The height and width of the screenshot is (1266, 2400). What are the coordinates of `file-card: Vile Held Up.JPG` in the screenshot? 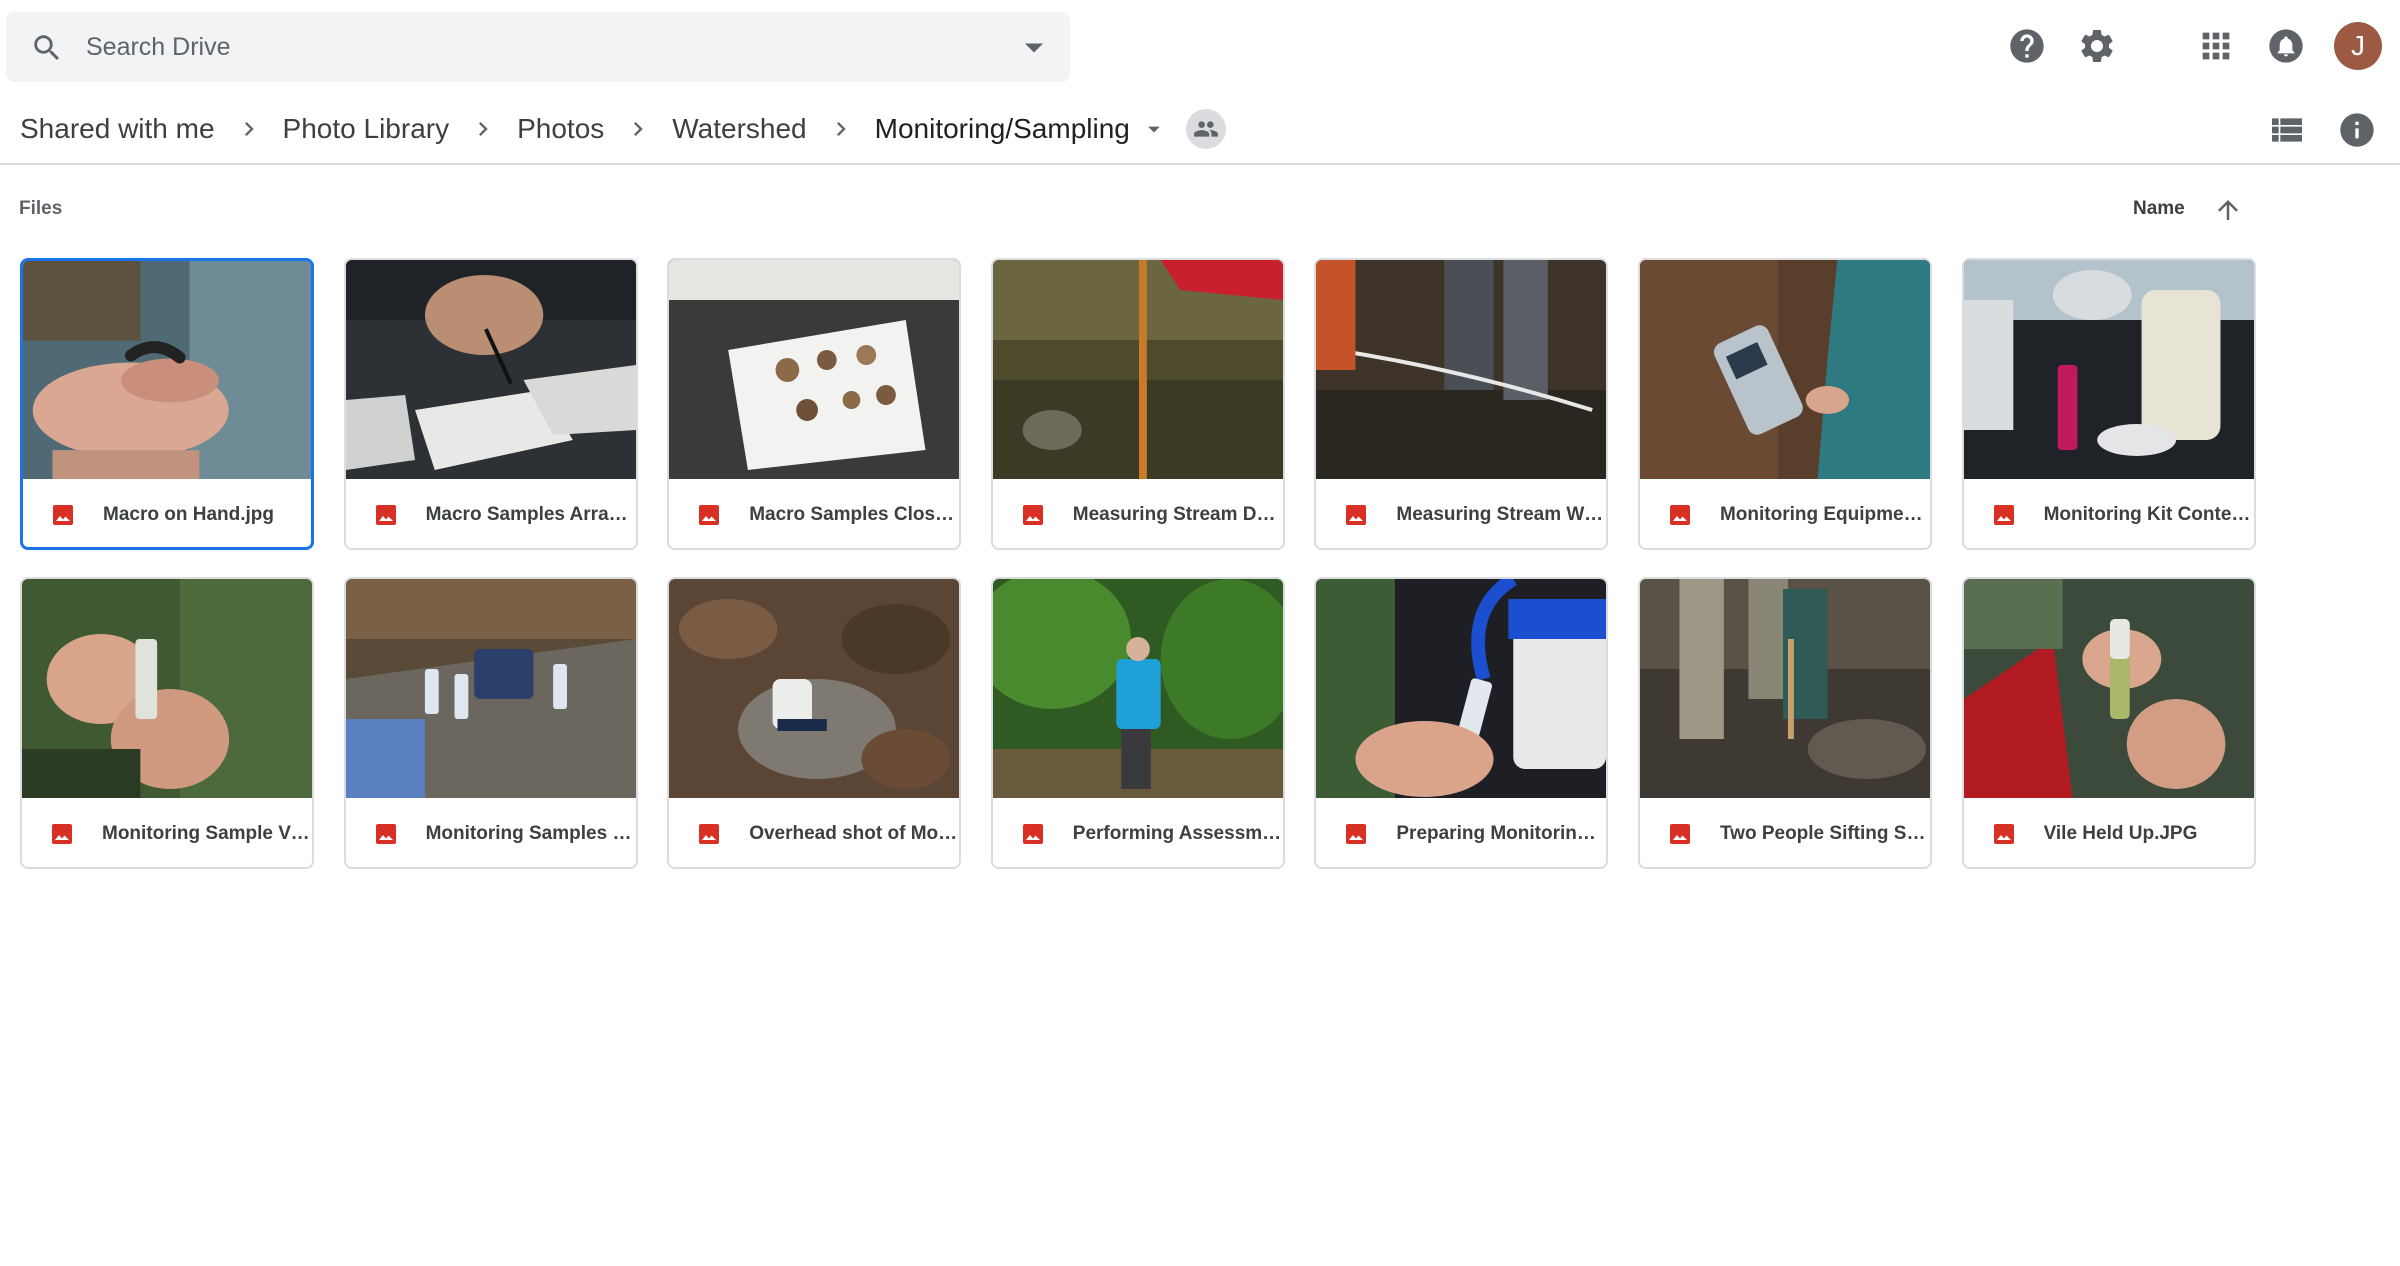 It's located at (2108, 723).